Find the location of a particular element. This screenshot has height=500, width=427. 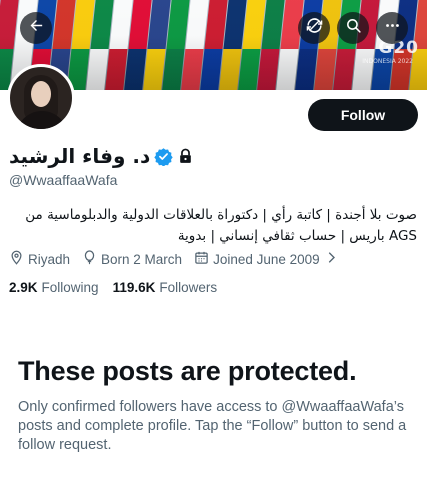

handle: @WwaaffaaWafa is located at coordinates (63, 180).